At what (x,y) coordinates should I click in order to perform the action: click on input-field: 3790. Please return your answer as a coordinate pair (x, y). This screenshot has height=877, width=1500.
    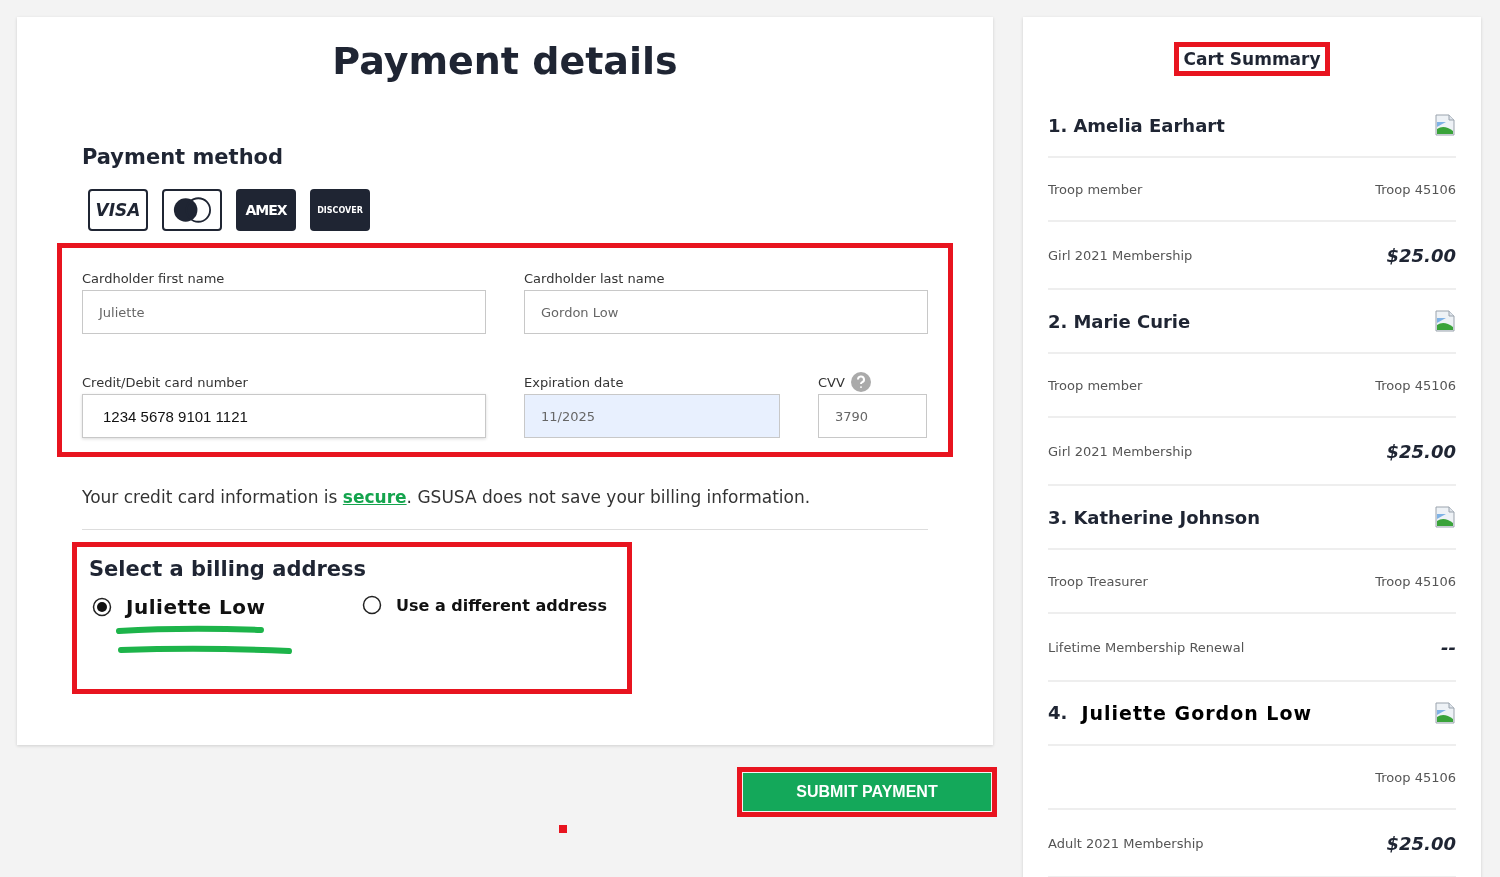
    Looking at the image, I should click on (872, 416).